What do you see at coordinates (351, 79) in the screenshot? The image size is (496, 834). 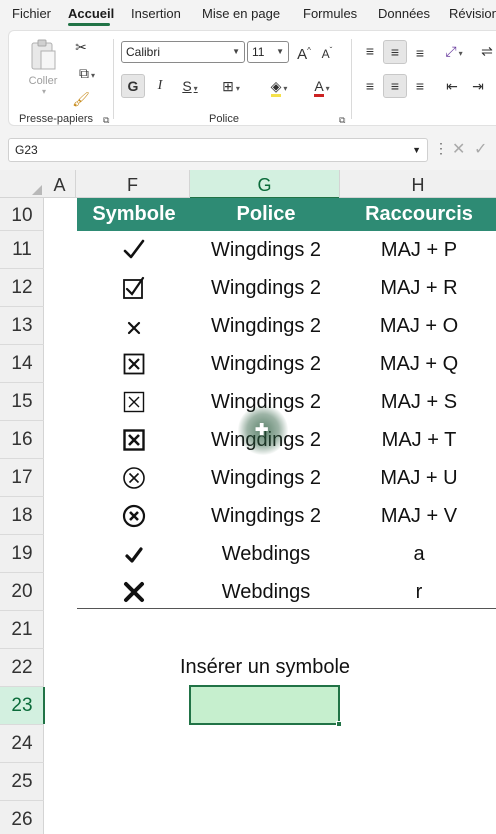 I see `group-separator` at bounding box center [351, 79].